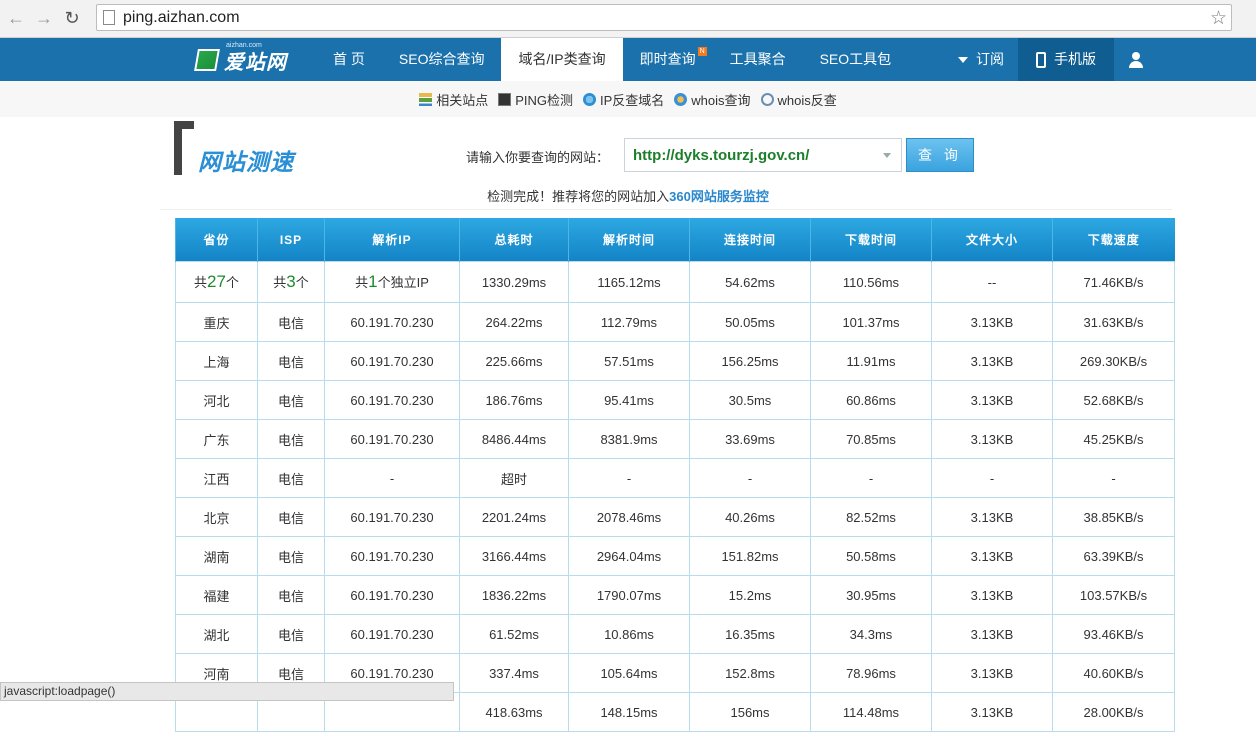 Image resolution: width=1256 pixels, height=732 pixels. What do you see at coordinates (291, 400) in the screenshot?
I see `cell-isp: 电信` at bounding box center [291, 400].